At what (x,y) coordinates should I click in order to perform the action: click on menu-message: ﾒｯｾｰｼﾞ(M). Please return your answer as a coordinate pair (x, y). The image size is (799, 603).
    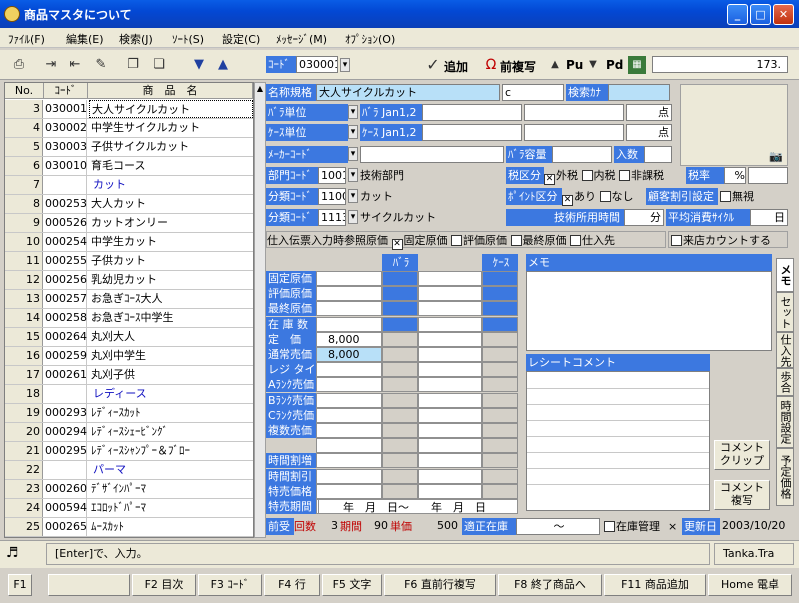
    Looking at the image, I should click on (301, 39).